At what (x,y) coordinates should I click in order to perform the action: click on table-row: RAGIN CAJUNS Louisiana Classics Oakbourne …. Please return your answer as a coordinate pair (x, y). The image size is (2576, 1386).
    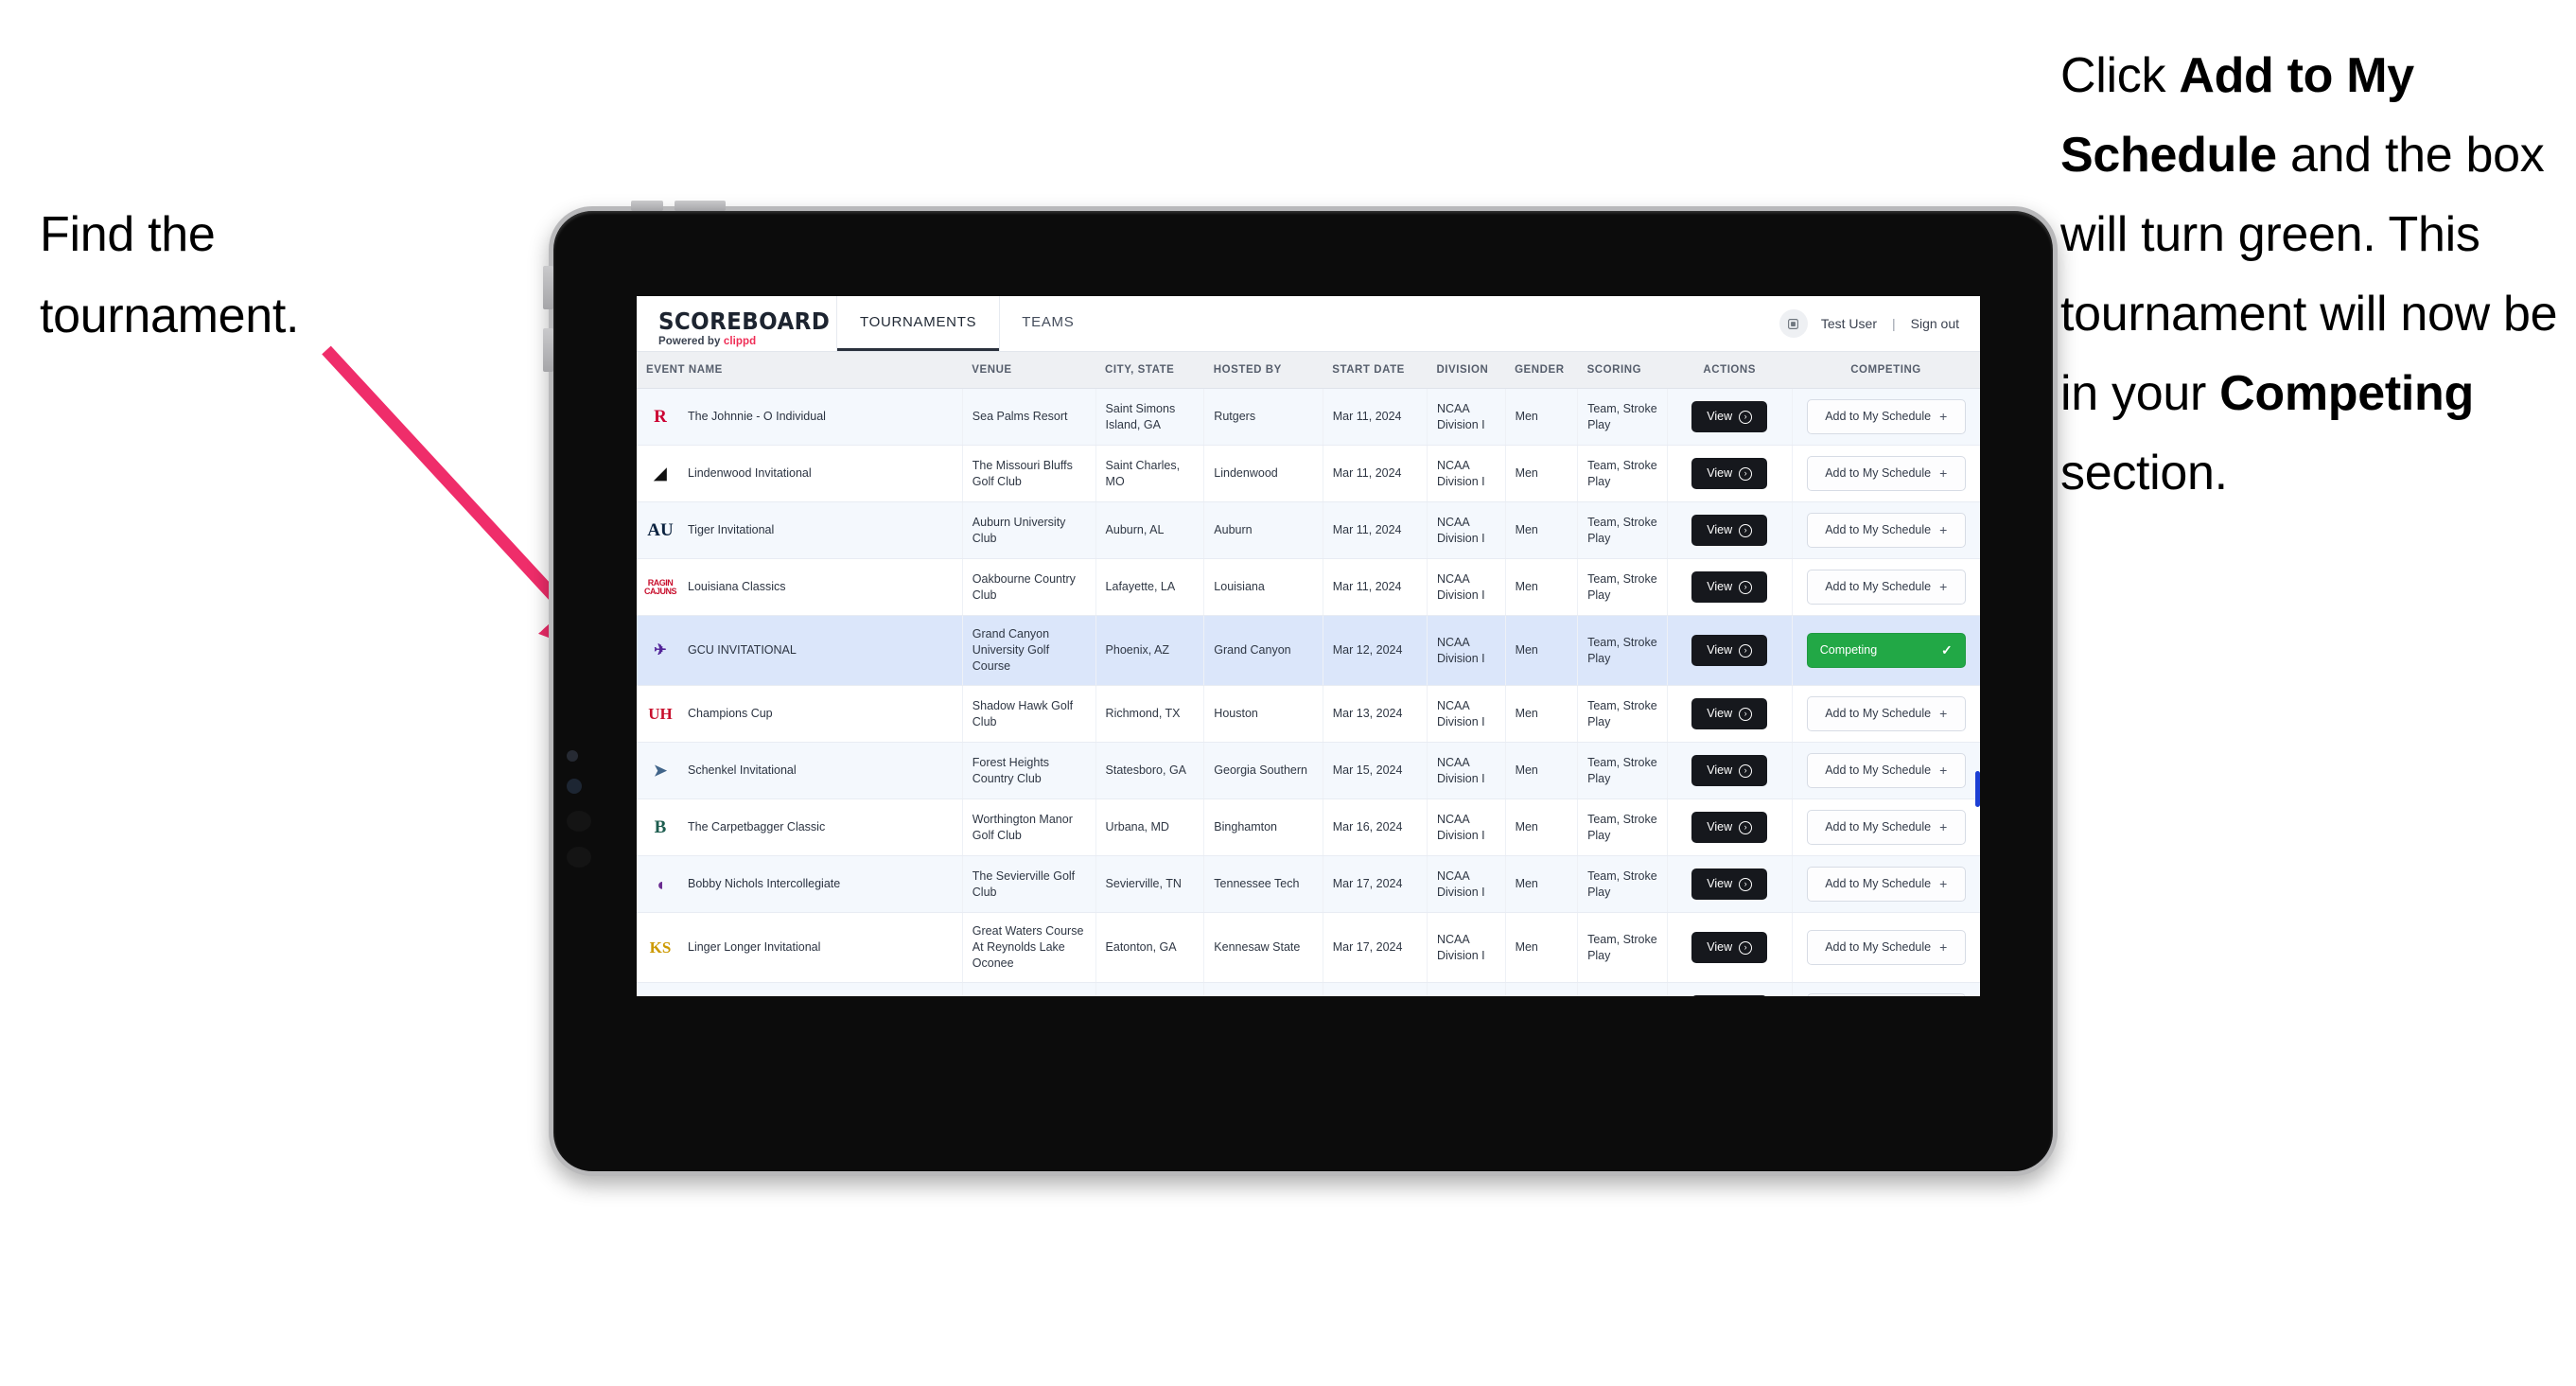
    Looking at the image, I should click on (1308, 587).